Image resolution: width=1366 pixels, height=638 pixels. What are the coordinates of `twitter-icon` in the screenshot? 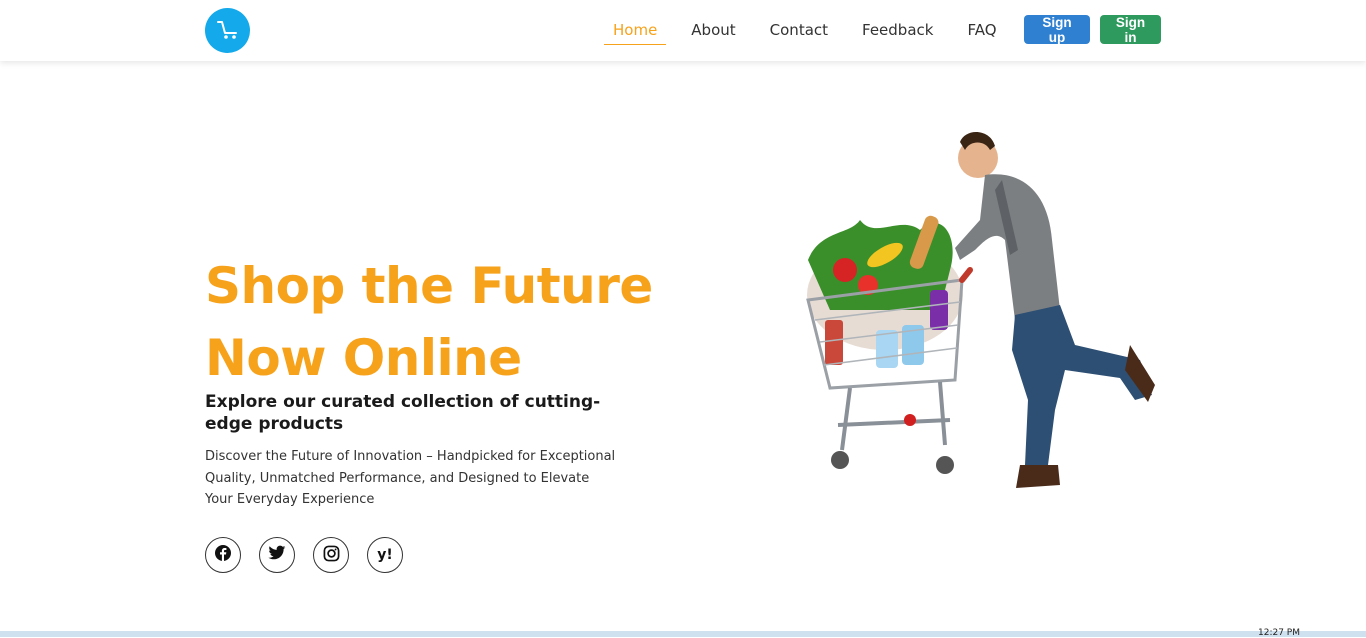 It's located at (277, 555).